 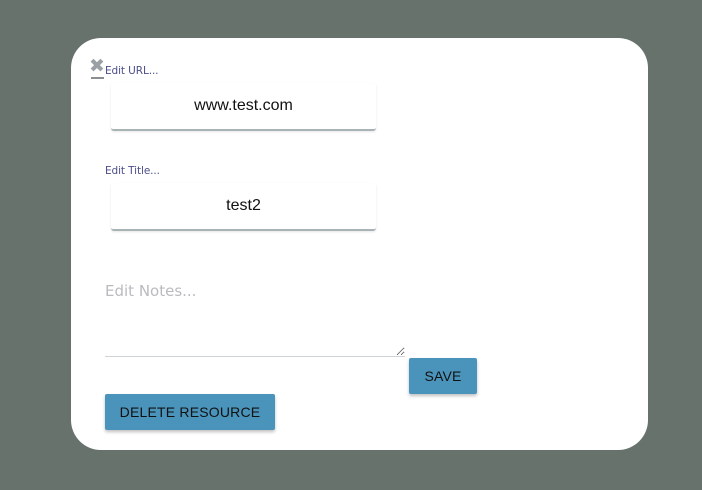 What do you see at coordinates (243, 207) in the screenshot?
I see `title-input` at bounding box center [243, 207].